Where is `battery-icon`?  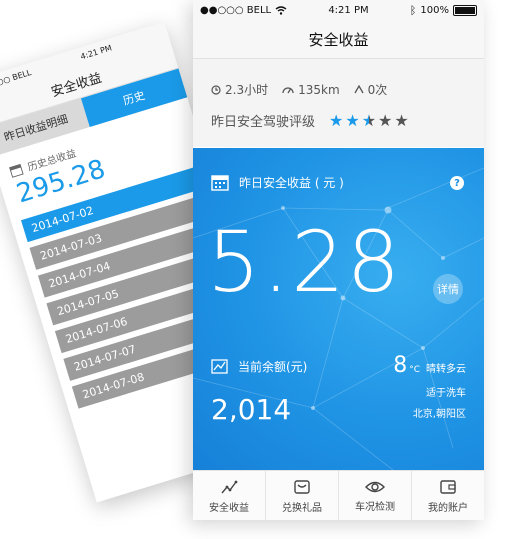 battery-icon is located at coordinates (464, 10).